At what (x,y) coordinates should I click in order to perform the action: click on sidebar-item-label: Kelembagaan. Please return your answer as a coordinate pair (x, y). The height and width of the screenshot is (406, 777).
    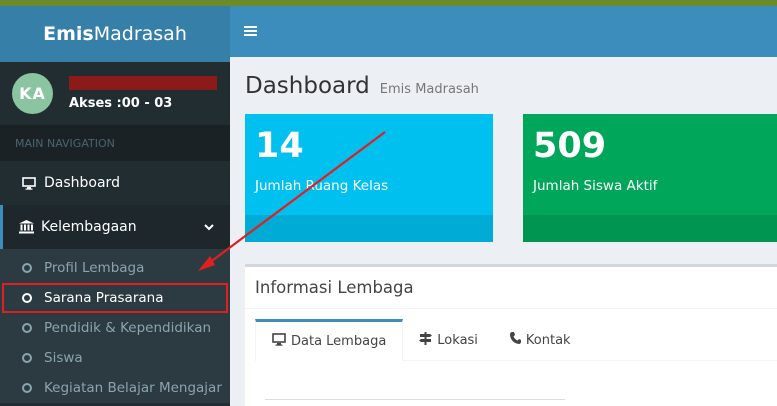
    Looking at the image, I should click on (89, 227).